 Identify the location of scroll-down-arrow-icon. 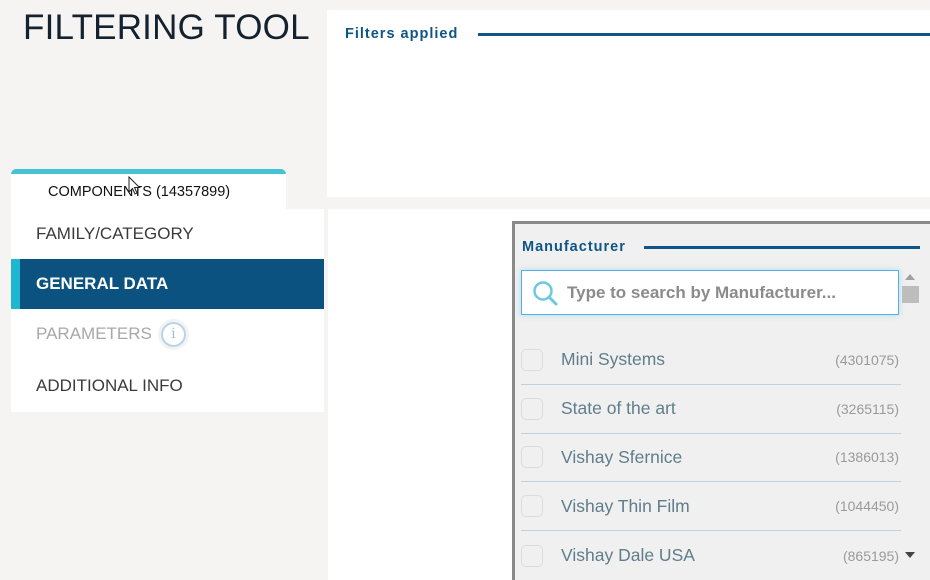
(910, 555).